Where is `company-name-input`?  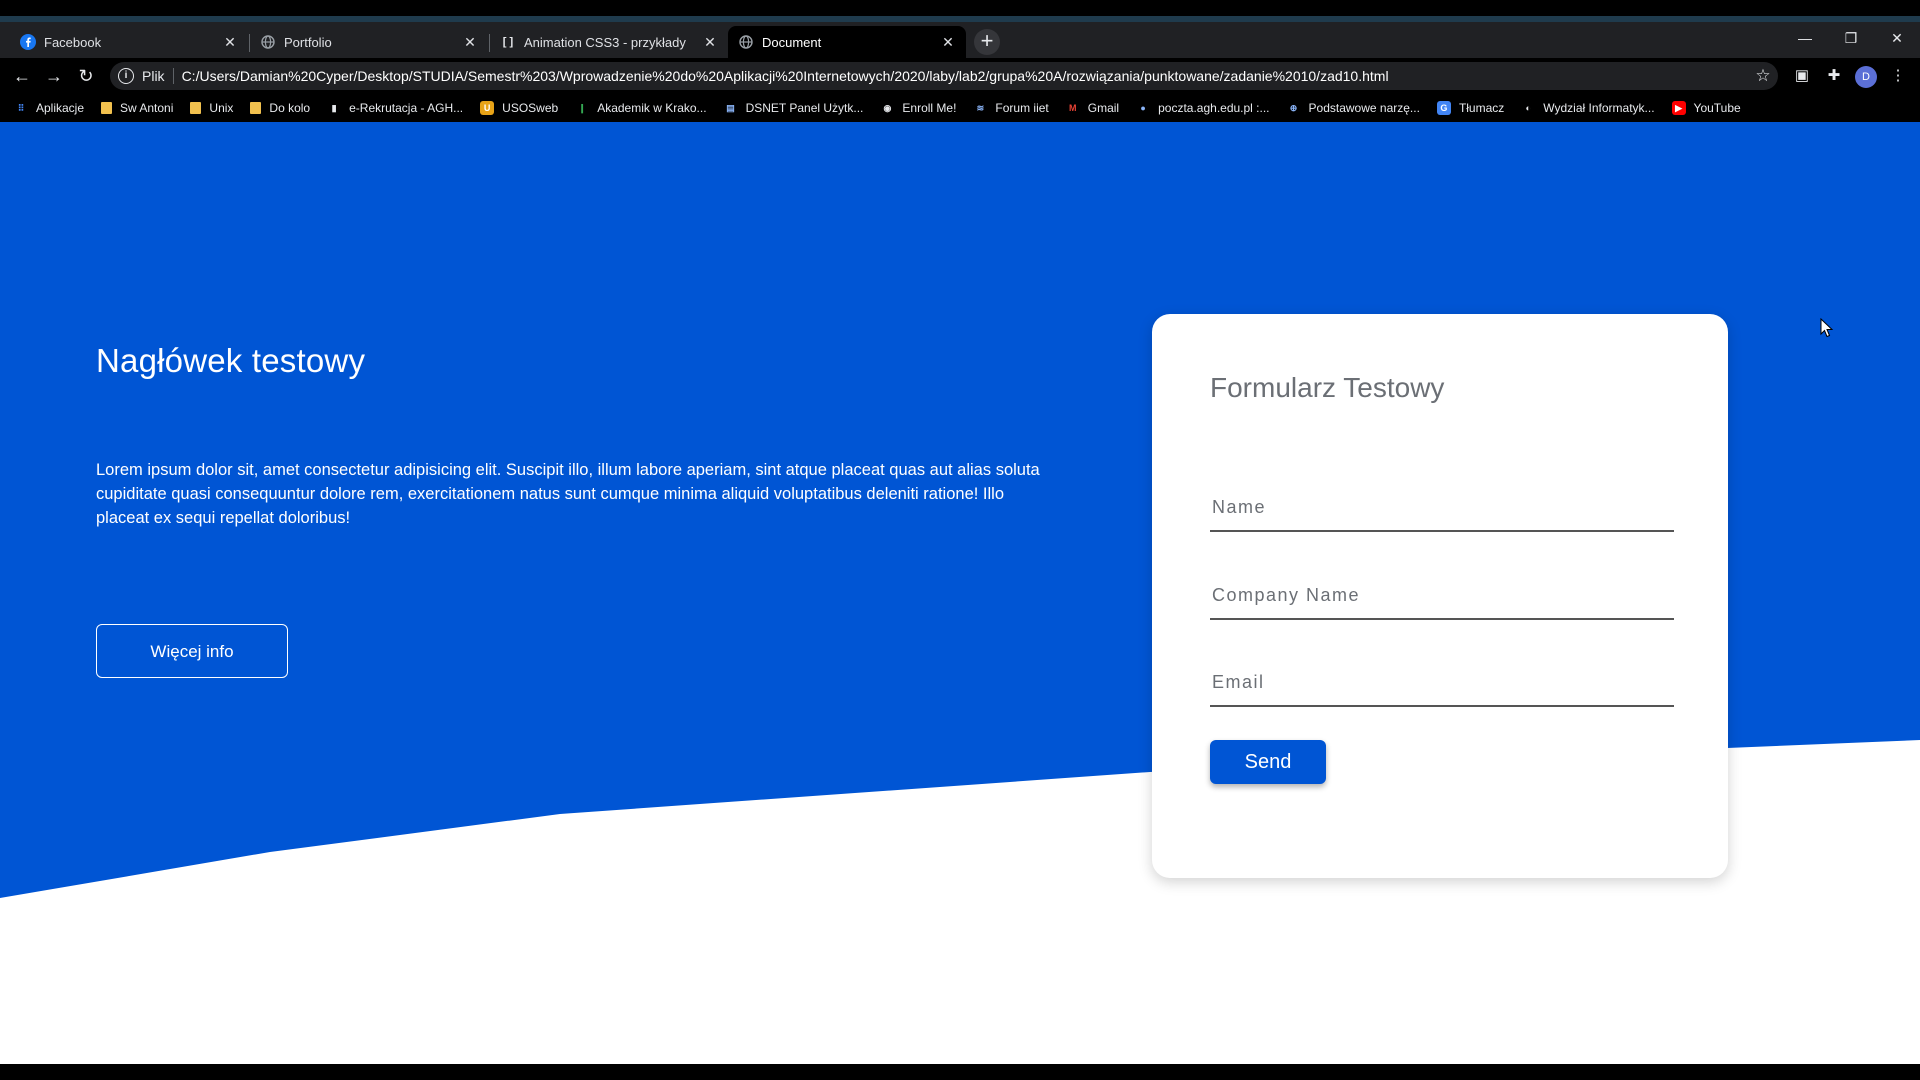
company-name-input is located at coordinates (1442, 595).